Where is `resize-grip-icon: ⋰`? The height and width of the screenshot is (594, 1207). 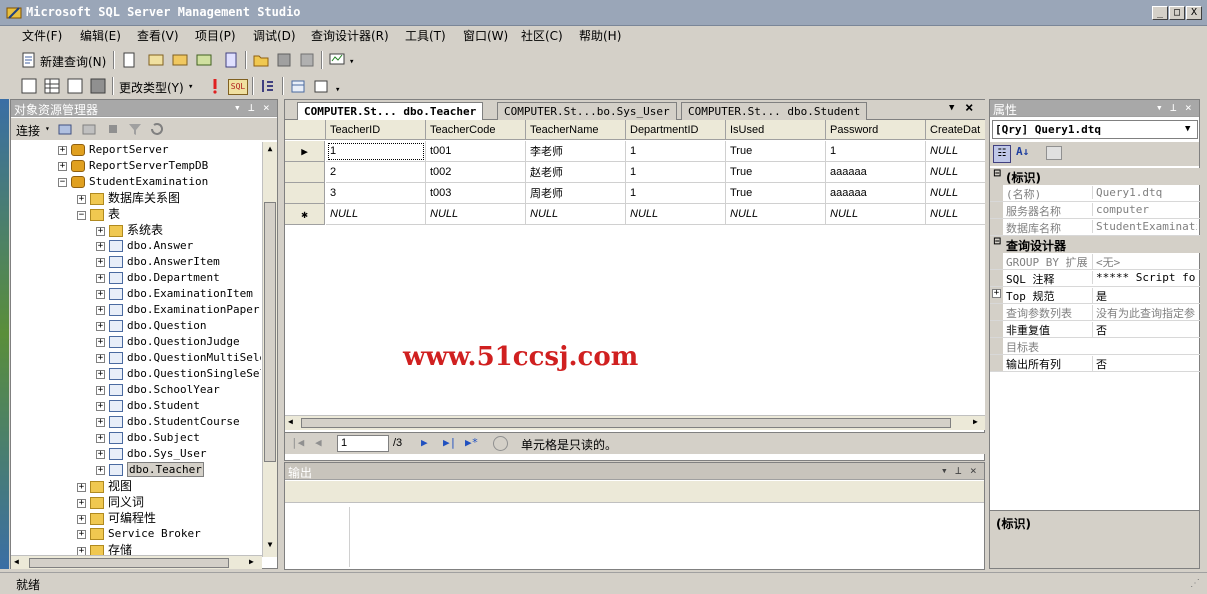
resize-grip-icon: ⋰ is located at coordinates (1195, 583).